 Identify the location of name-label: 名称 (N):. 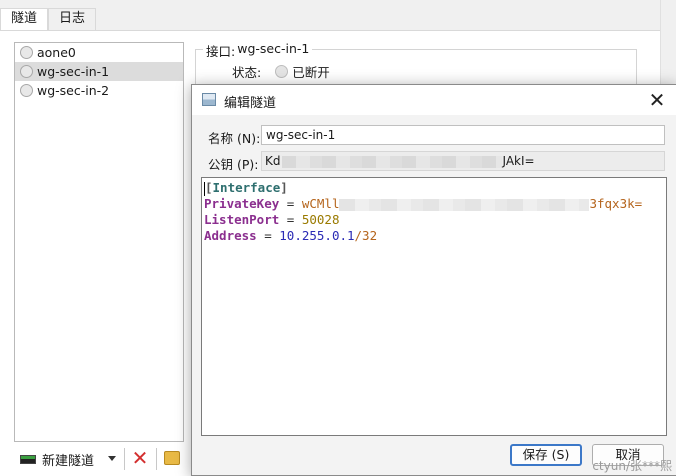
(234, 138).